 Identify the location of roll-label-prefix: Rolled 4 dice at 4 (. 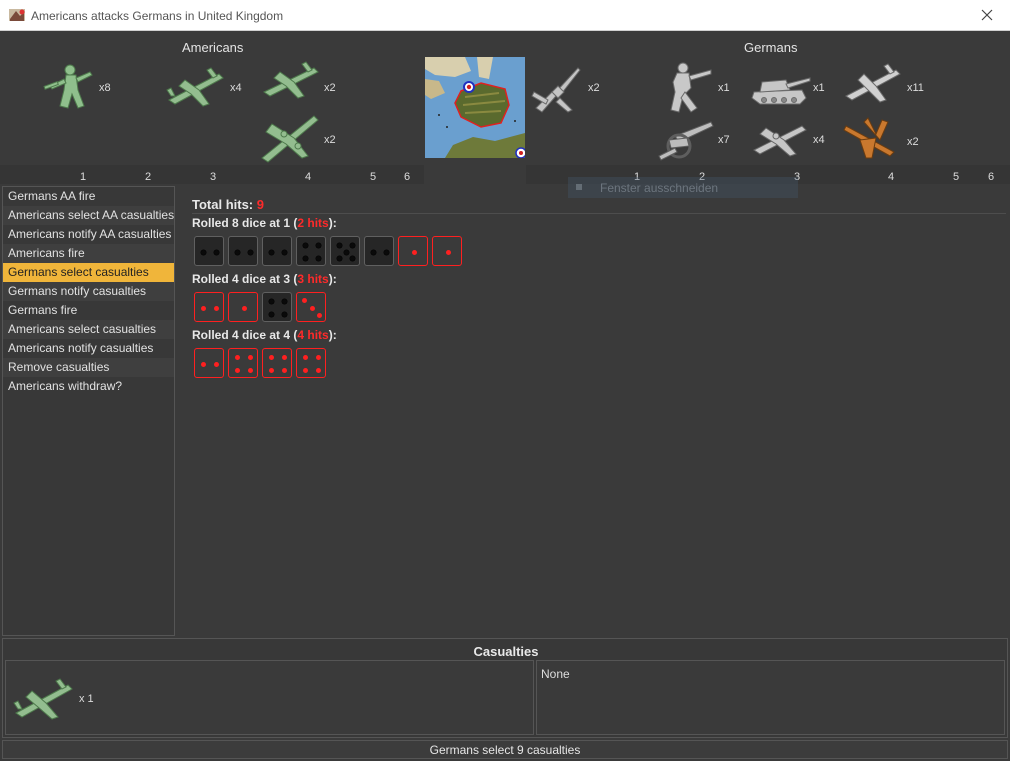
(245, 335).